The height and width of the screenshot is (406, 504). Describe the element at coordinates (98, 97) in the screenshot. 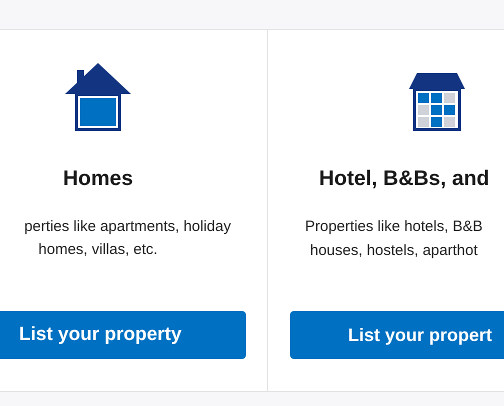

I see `house-icon` at that location.